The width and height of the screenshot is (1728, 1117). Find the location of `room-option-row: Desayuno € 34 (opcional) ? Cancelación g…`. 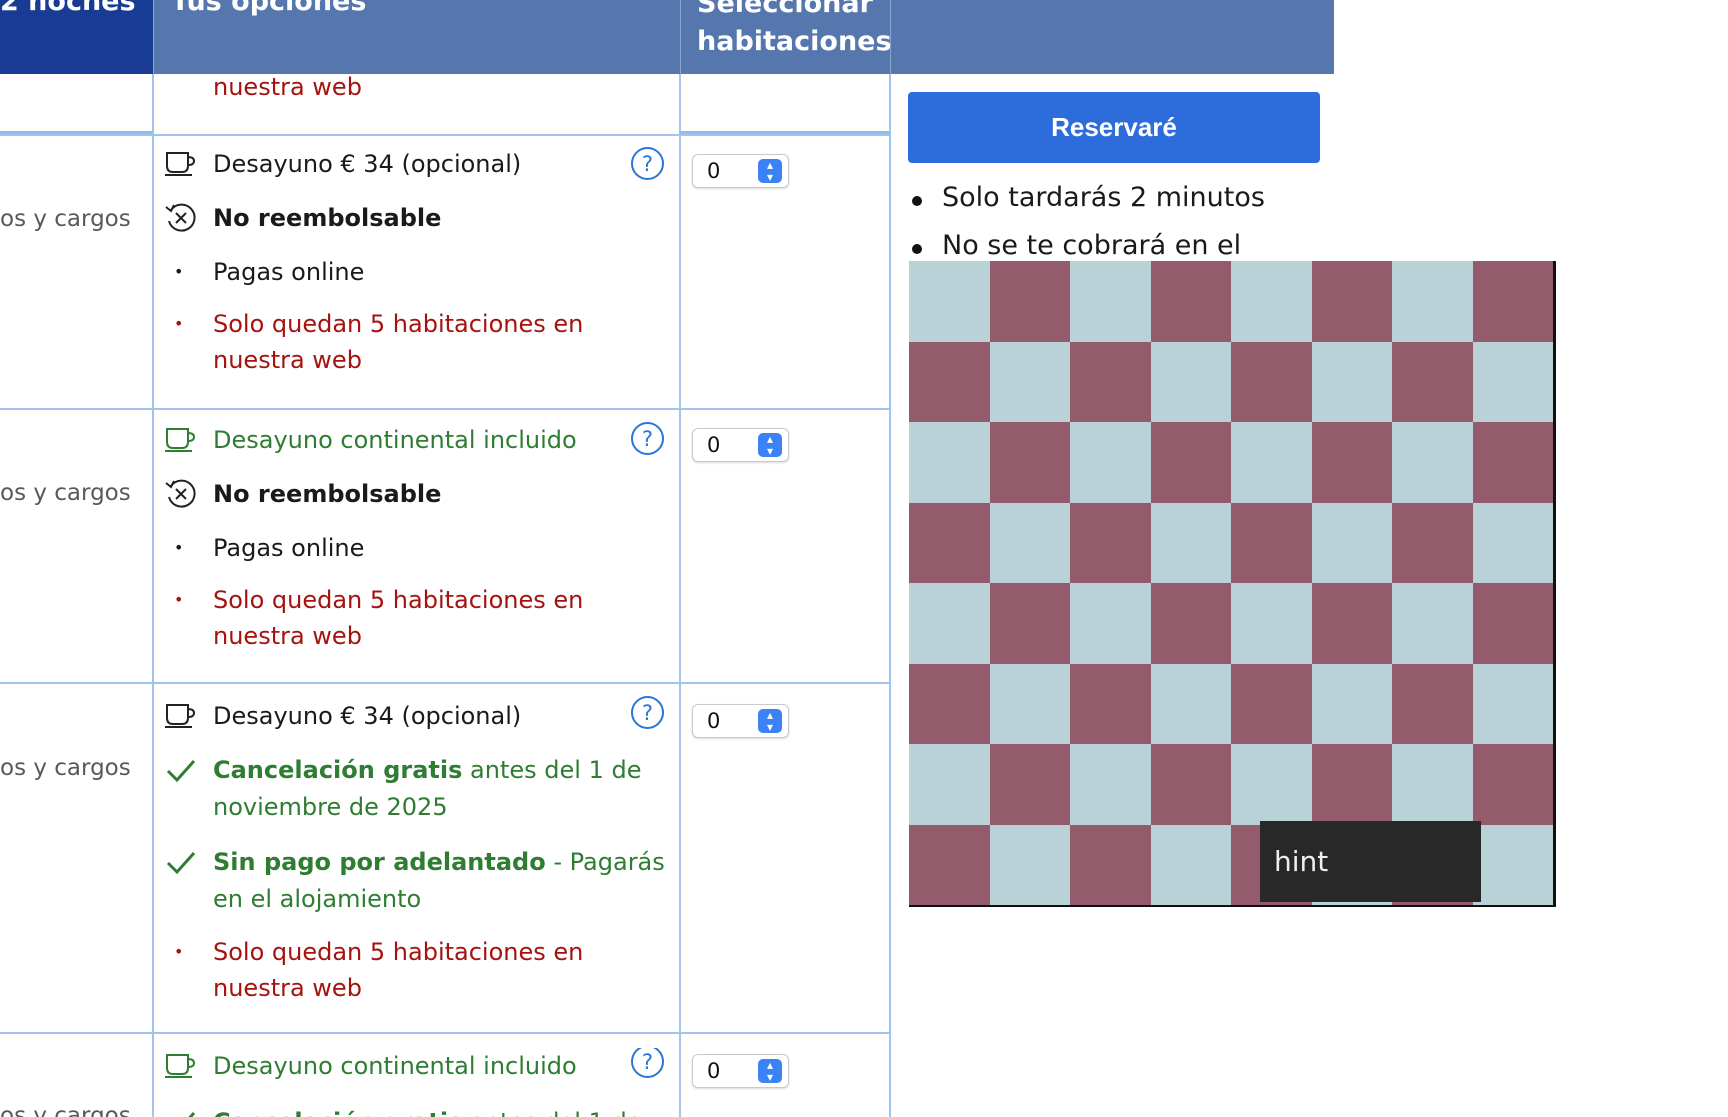

room-option-row: Desayuno € 34 (opcional) ? Cancelación g… is located at coordinates (414, 862).